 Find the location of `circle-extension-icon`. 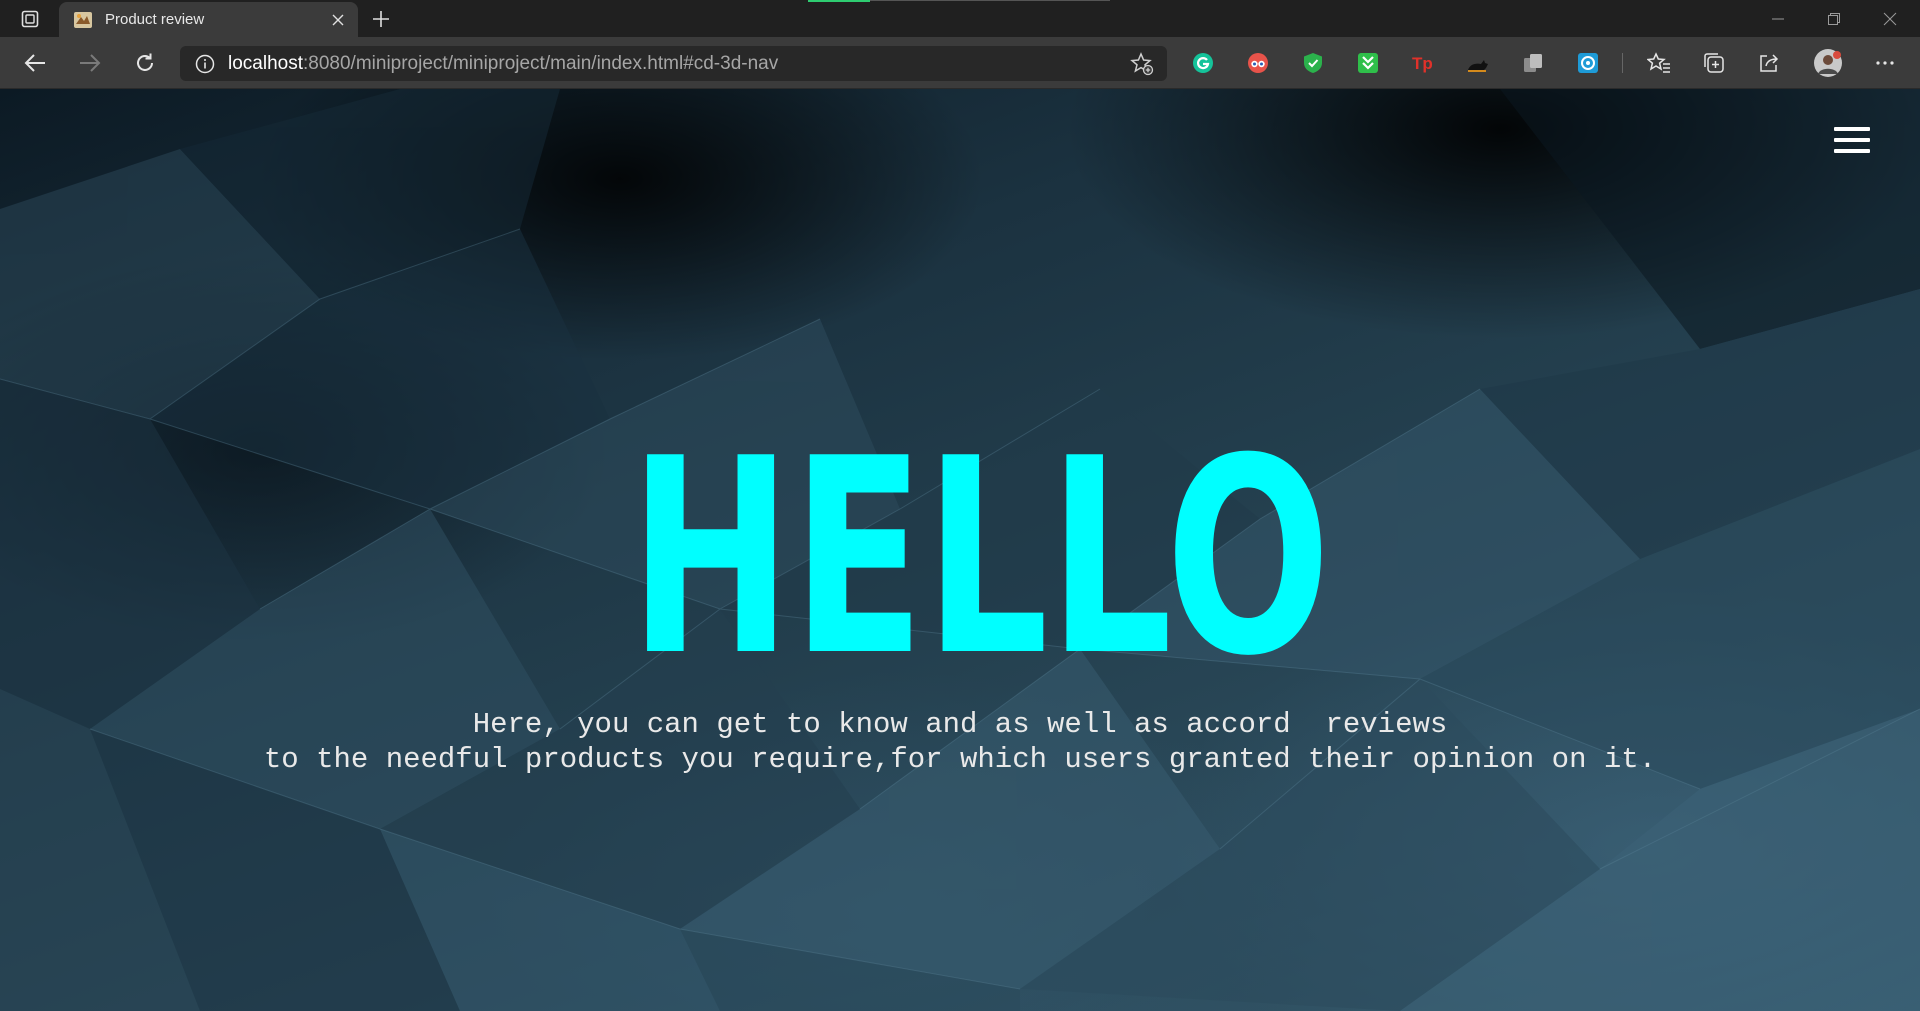

circle-extension-icon is located at coordinates (1588, 63).